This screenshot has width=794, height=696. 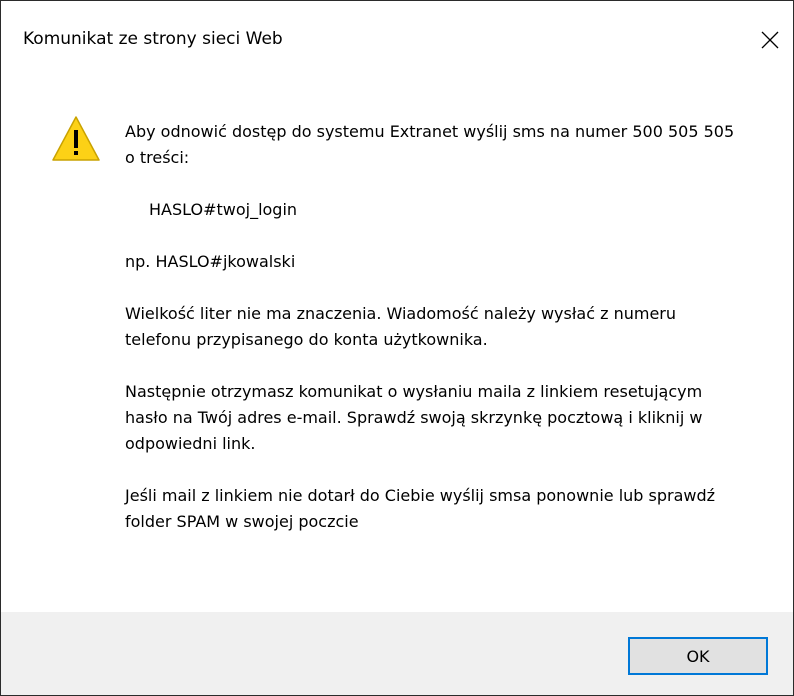 I want to click on ok-button: OK, so click(x=698, y=656).